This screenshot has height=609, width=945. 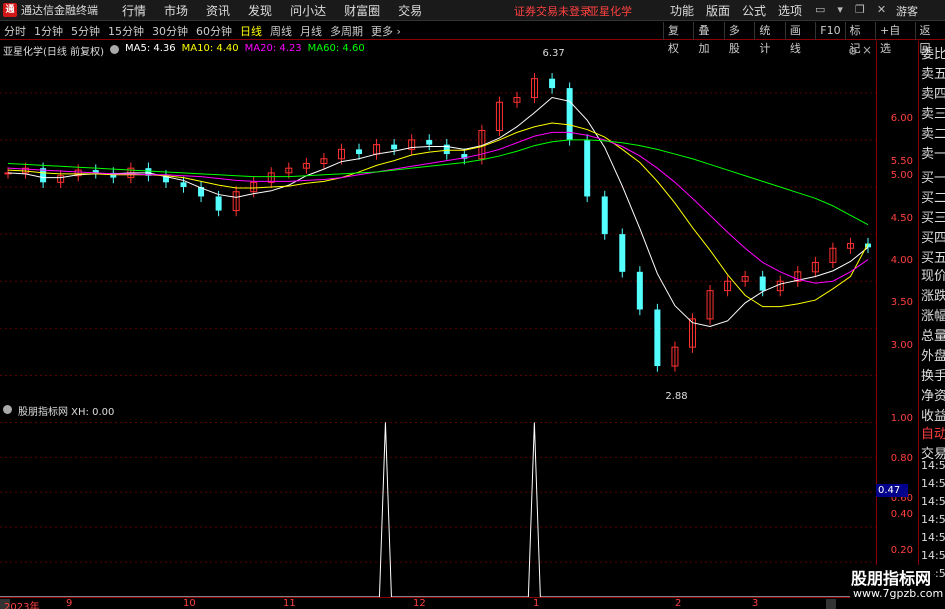 What do you see at coordinates (552, 11) in the screenshot?
I see `login-status: 证券交易未登录` at bounding box center [552, 11].